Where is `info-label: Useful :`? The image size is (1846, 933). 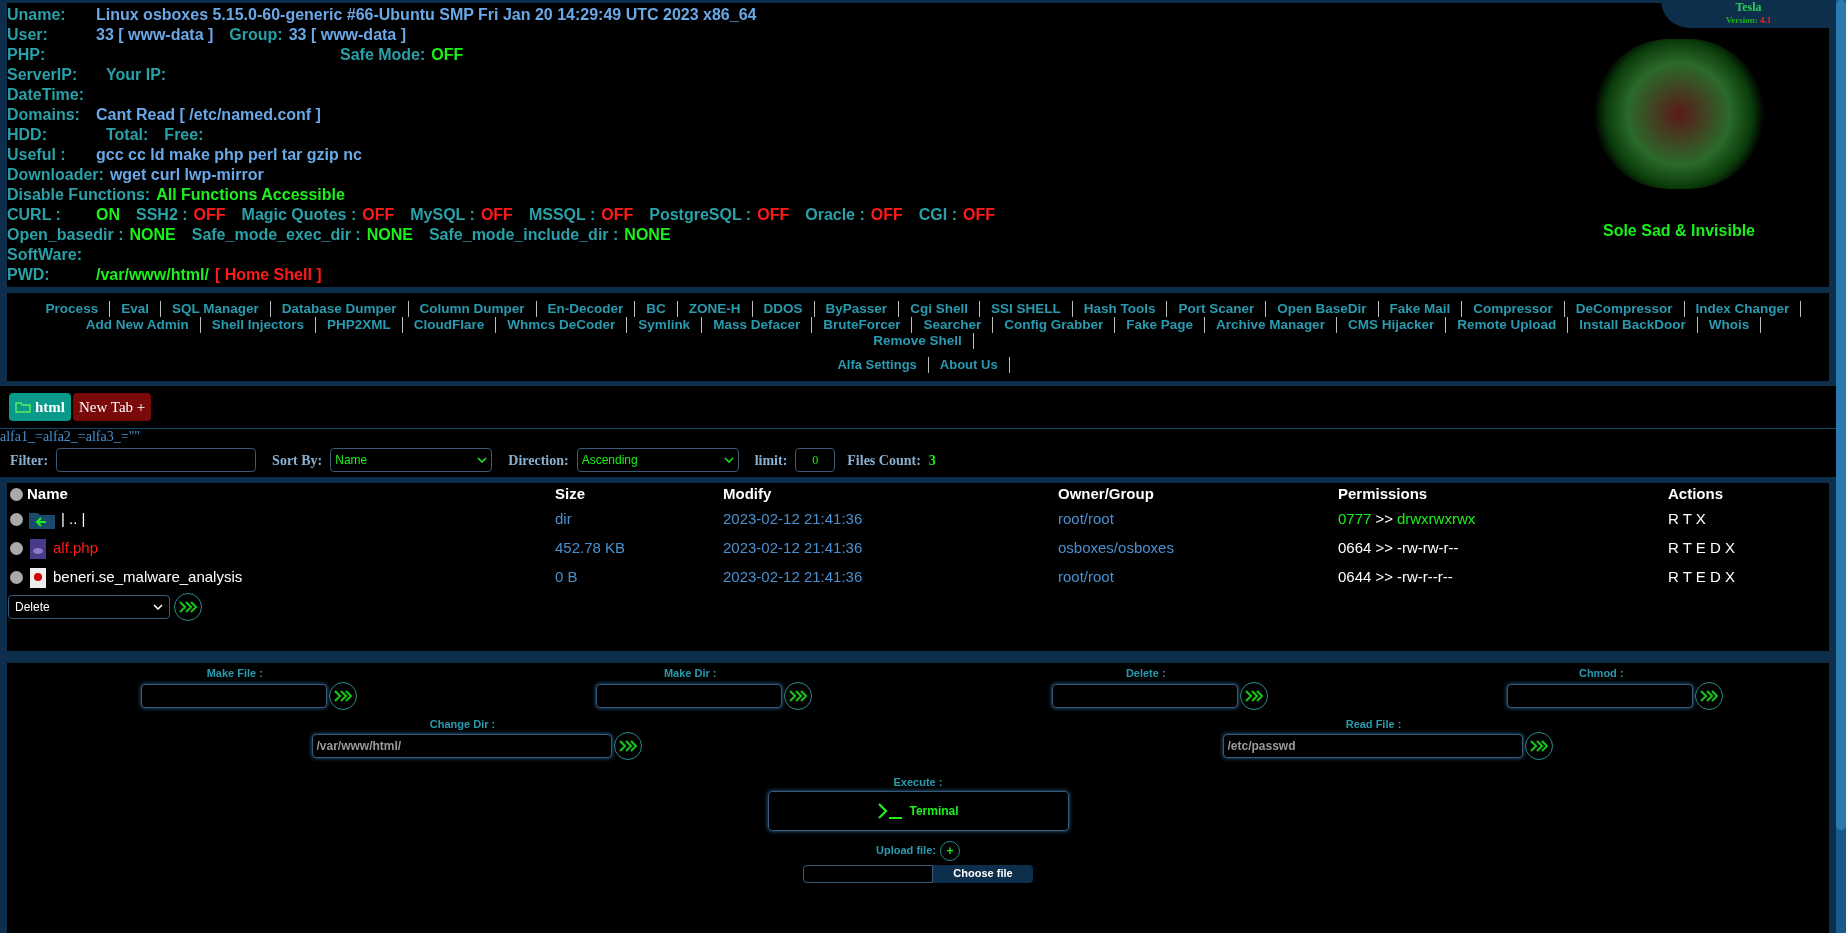 info-label: Useful : is located at coordinates (37, 155).